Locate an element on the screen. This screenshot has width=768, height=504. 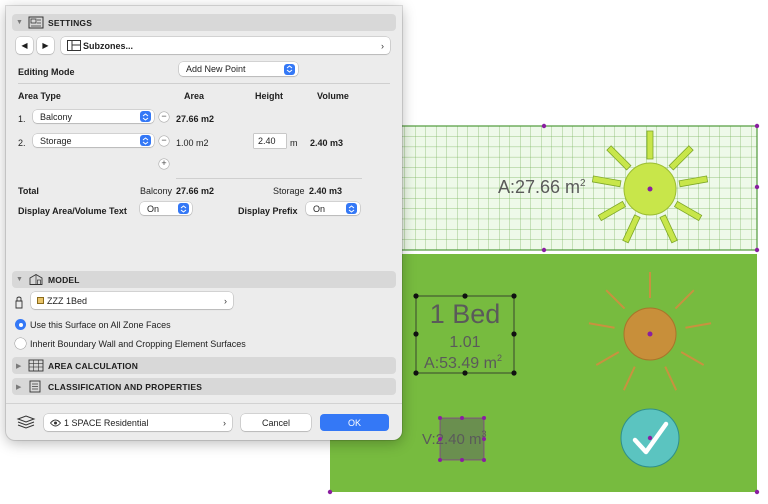
layers-icon is located at coordinates (26, 422).